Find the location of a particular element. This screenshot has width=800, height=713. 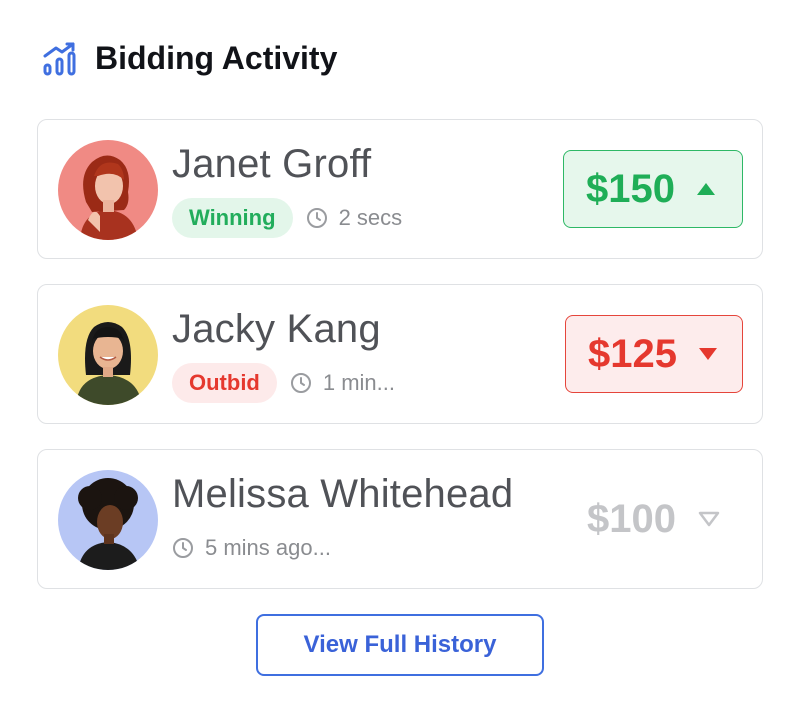

time-label: 2 secs is located at coordinates (370, 217).